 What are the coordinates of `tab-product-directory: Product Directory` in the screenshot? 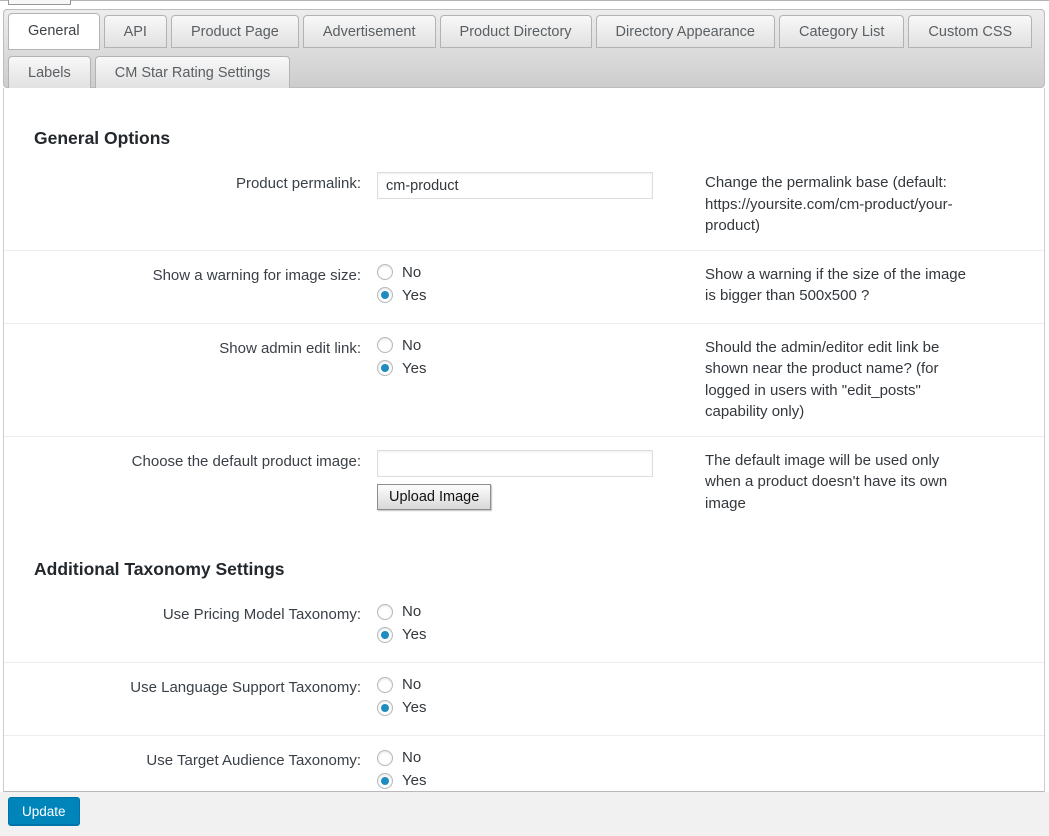 It's located at (515, 31).